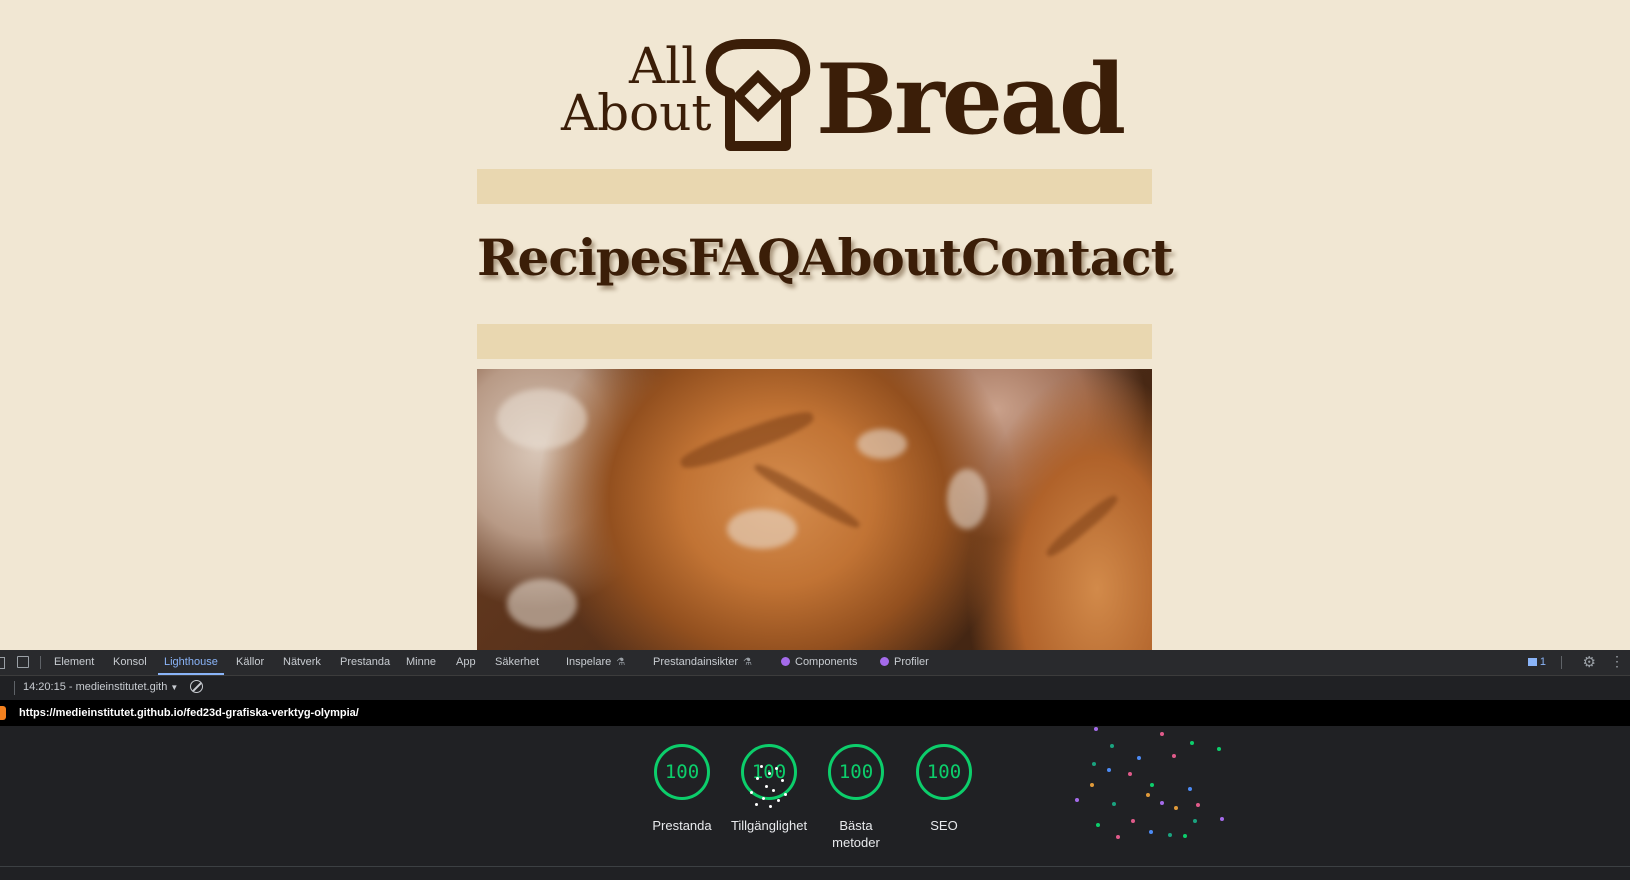 Image resolution: width=1630 pixels, height=880 pixels. What do you see at coordinates (1067, 257) in the screenshot?
I see `nav-link-contact: Contact` at bounding box center [1067, 257].